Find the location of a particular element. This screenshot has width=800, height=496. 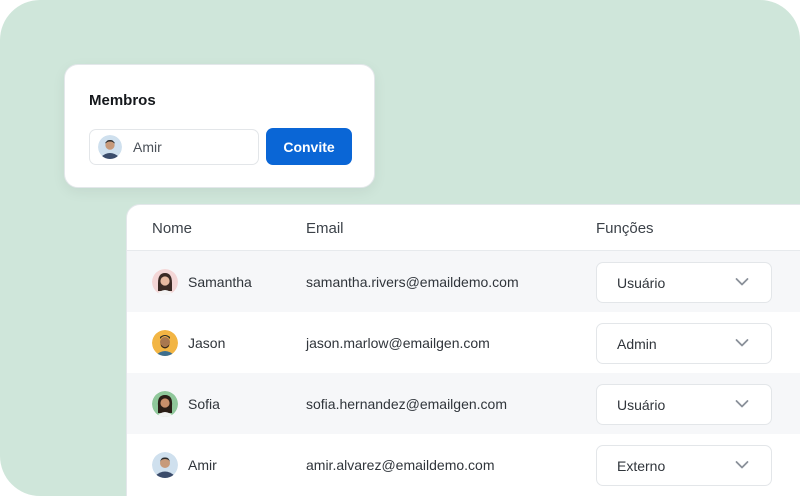

member-email: samantha.rivers@emaildemo.com is located at coordinates (412, 282).